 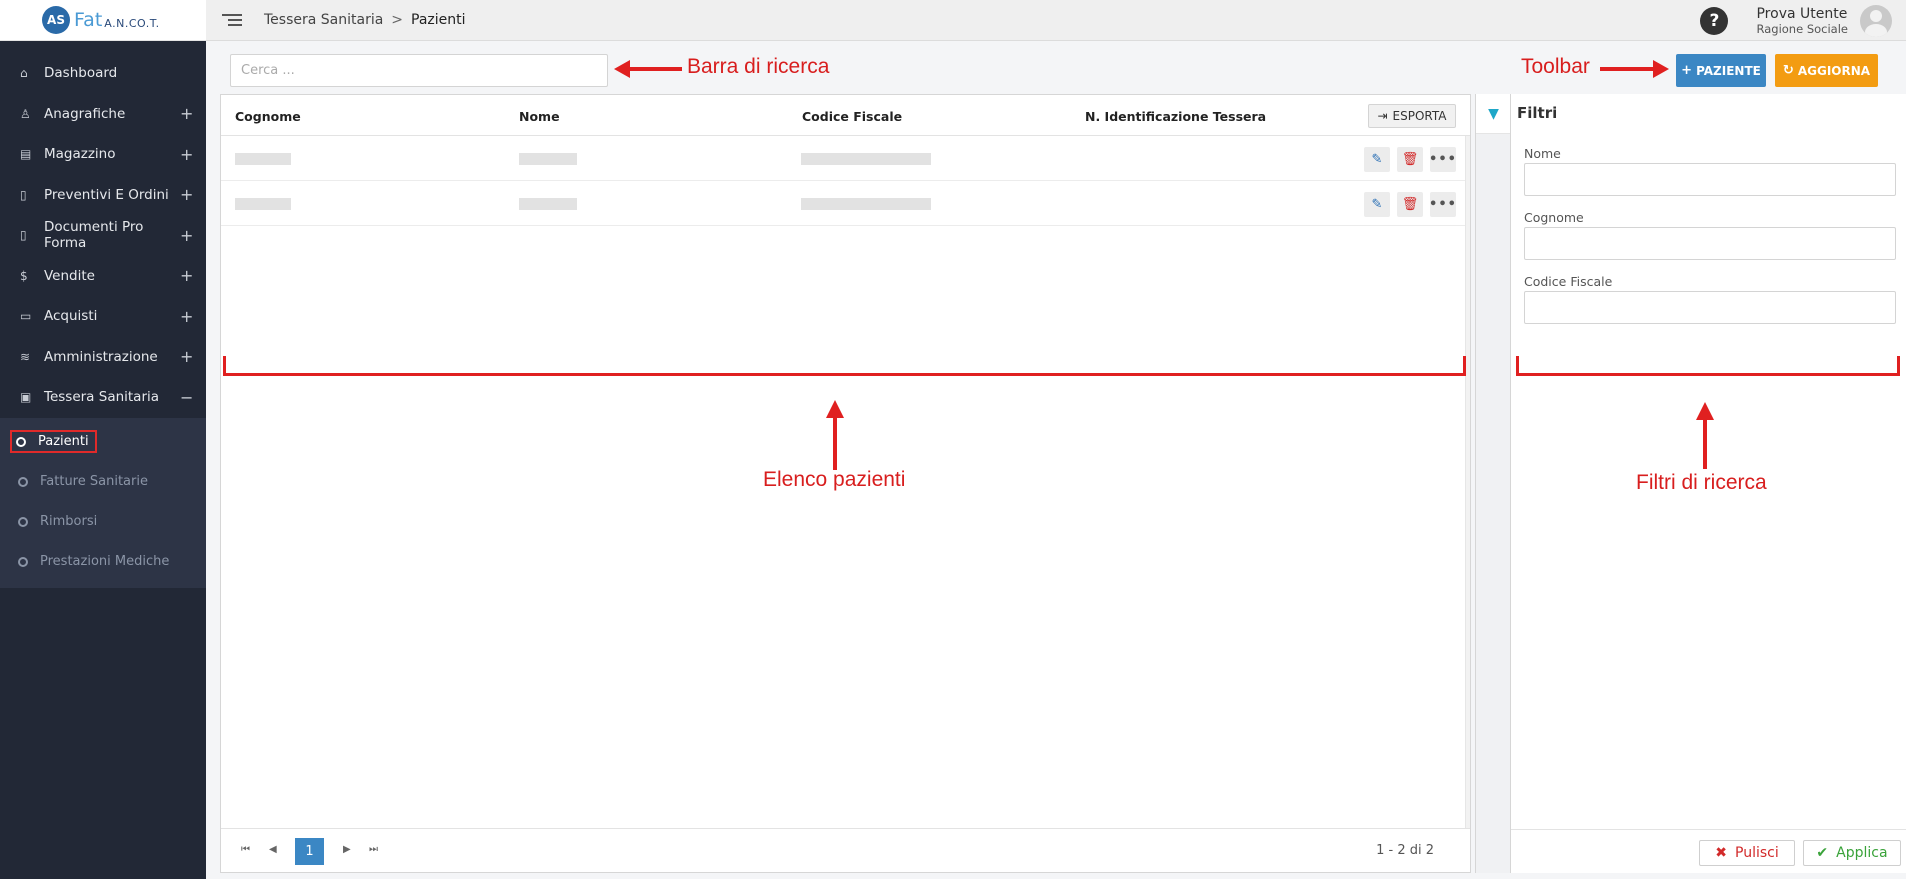 What do you see at coordinates (852, 116) in the screenshot?
I see `column-header-codice-fiscale: Codice Fiscale` at bounding box center [852, 116].